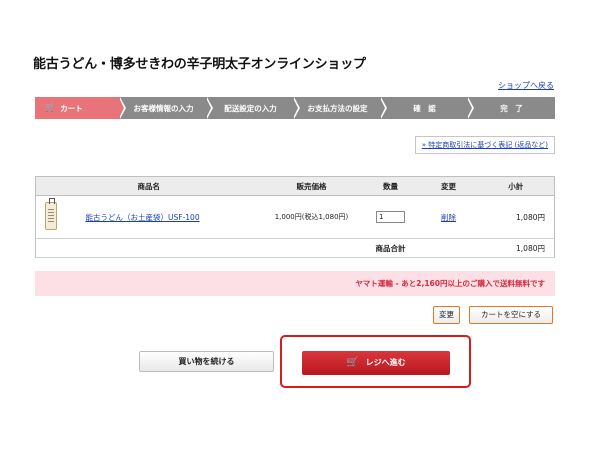 The width and height of the screenshot is (600, 460). I want to click on delete-item-link: 削除, so click(448, 217).